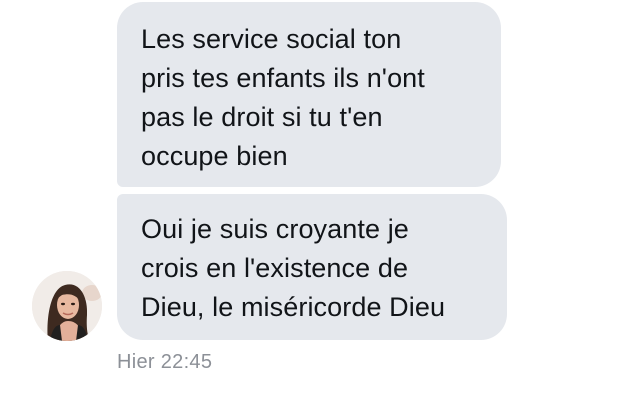  Describe the element at coordinates (165, 362) in the screenshot. I see `message-timestamp: Hier 22:45` at that location.